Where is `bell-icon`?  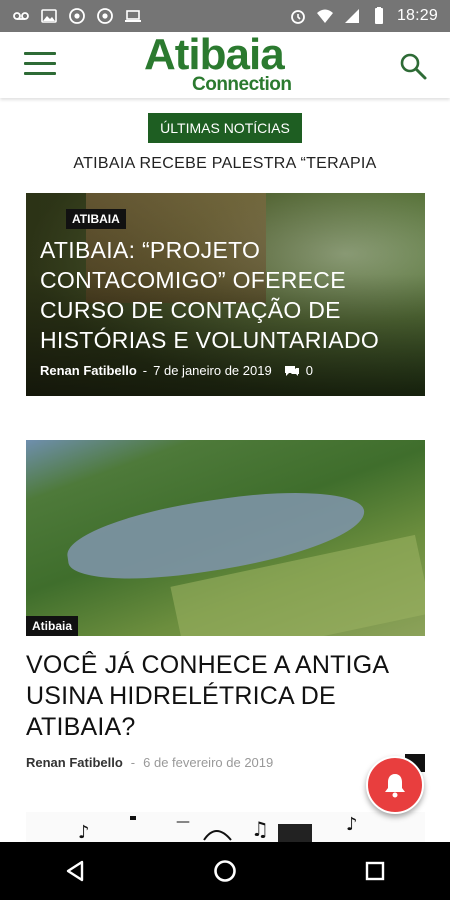
bell-icon is located at coordinates (395, 786).